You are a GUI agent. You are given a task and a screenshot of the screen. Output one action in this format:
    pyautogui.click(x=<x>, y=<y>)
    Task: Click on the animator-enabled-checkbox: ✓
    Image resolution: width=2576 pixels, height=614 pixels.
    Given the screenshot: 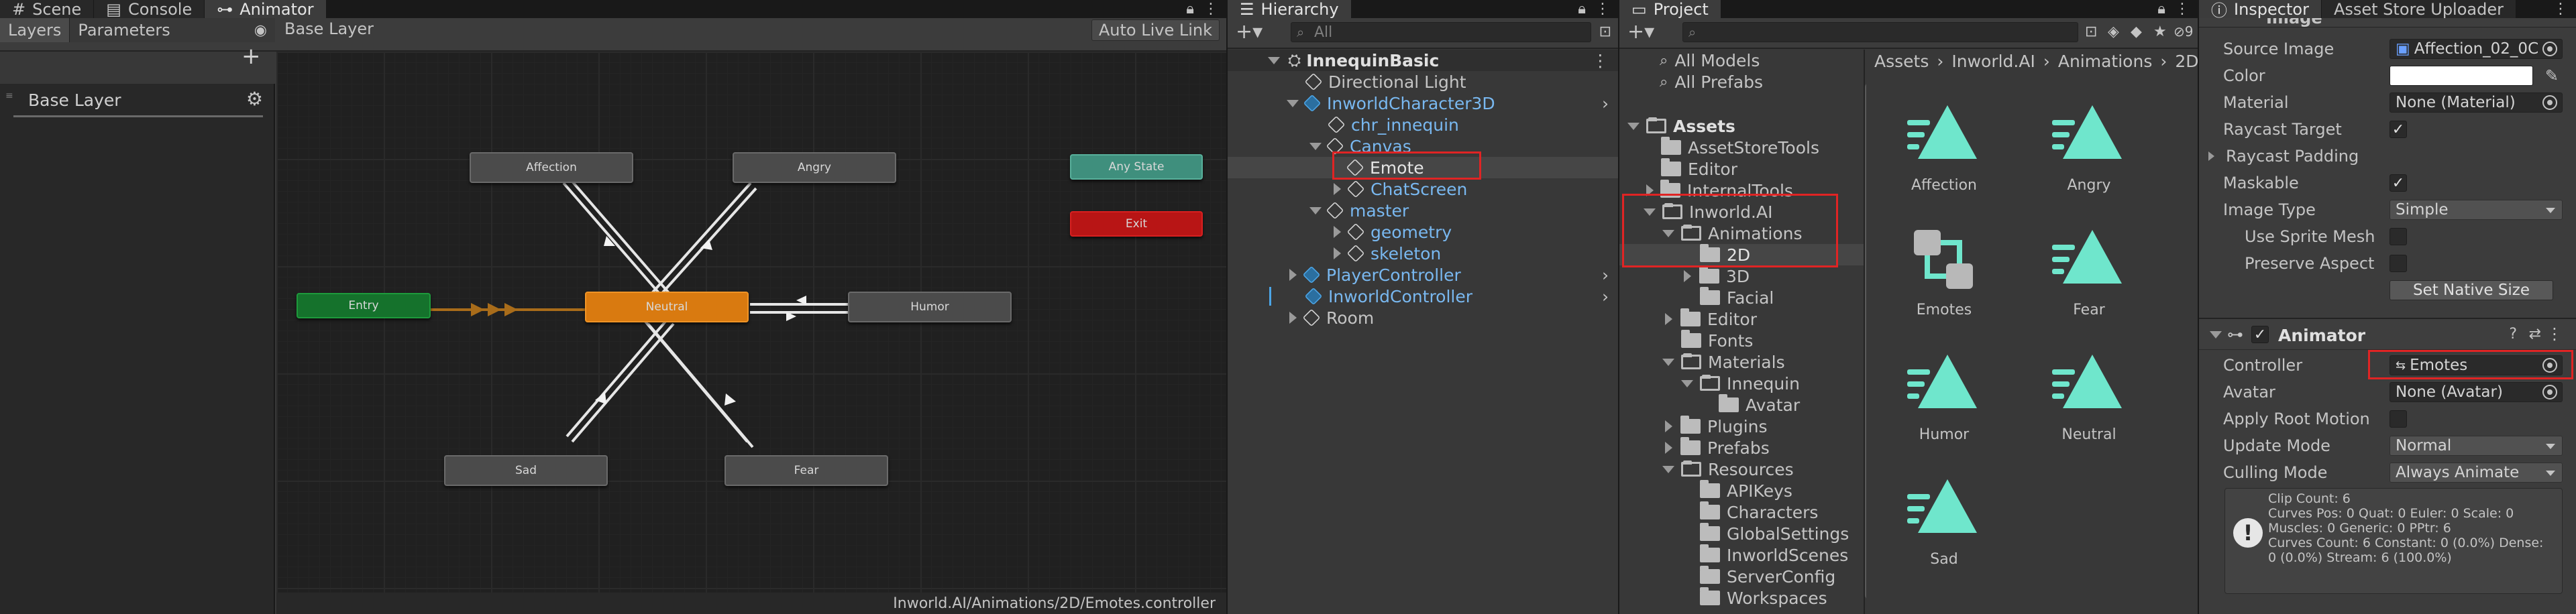 What is the action you would take?
    pyautogui.click(x=2260, y=334)
    